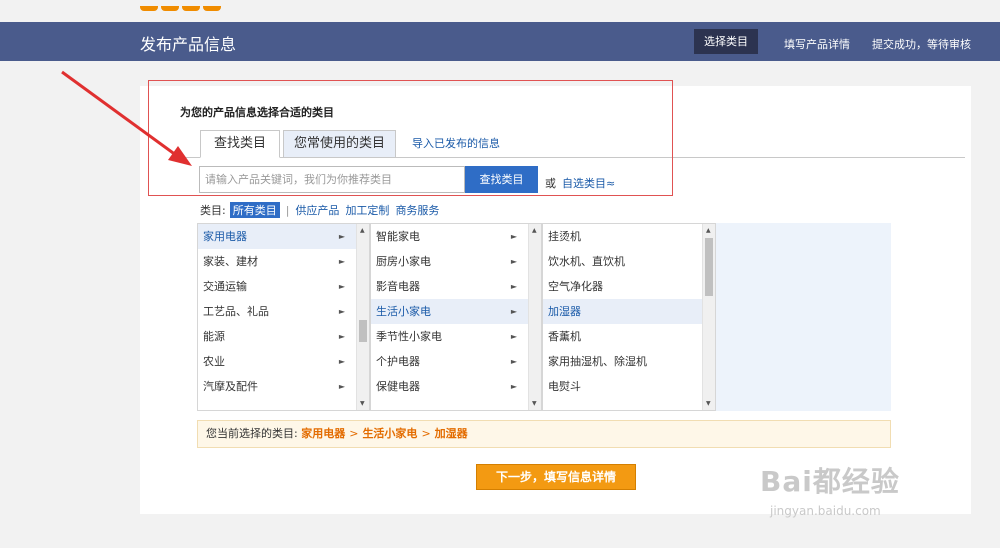  I want to click on watermark: Bai都经验 jingyan.baidu.com, so click(830, 489).